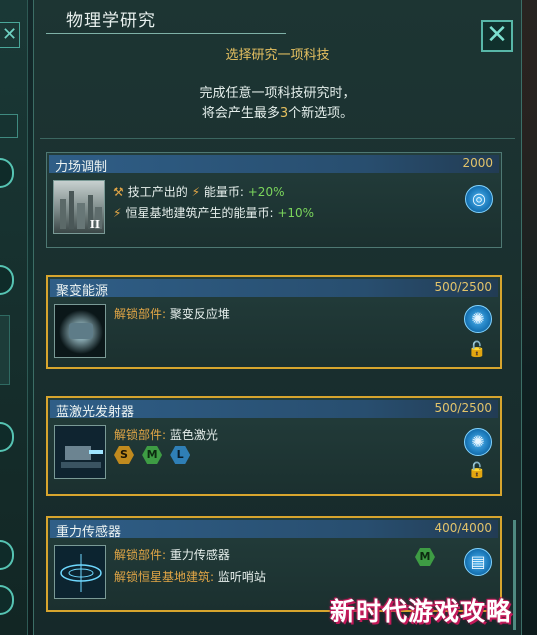 The width and height of the screenshot is (537, 635). I want to click on tech-name: 重力传感器, so click(89, 532).